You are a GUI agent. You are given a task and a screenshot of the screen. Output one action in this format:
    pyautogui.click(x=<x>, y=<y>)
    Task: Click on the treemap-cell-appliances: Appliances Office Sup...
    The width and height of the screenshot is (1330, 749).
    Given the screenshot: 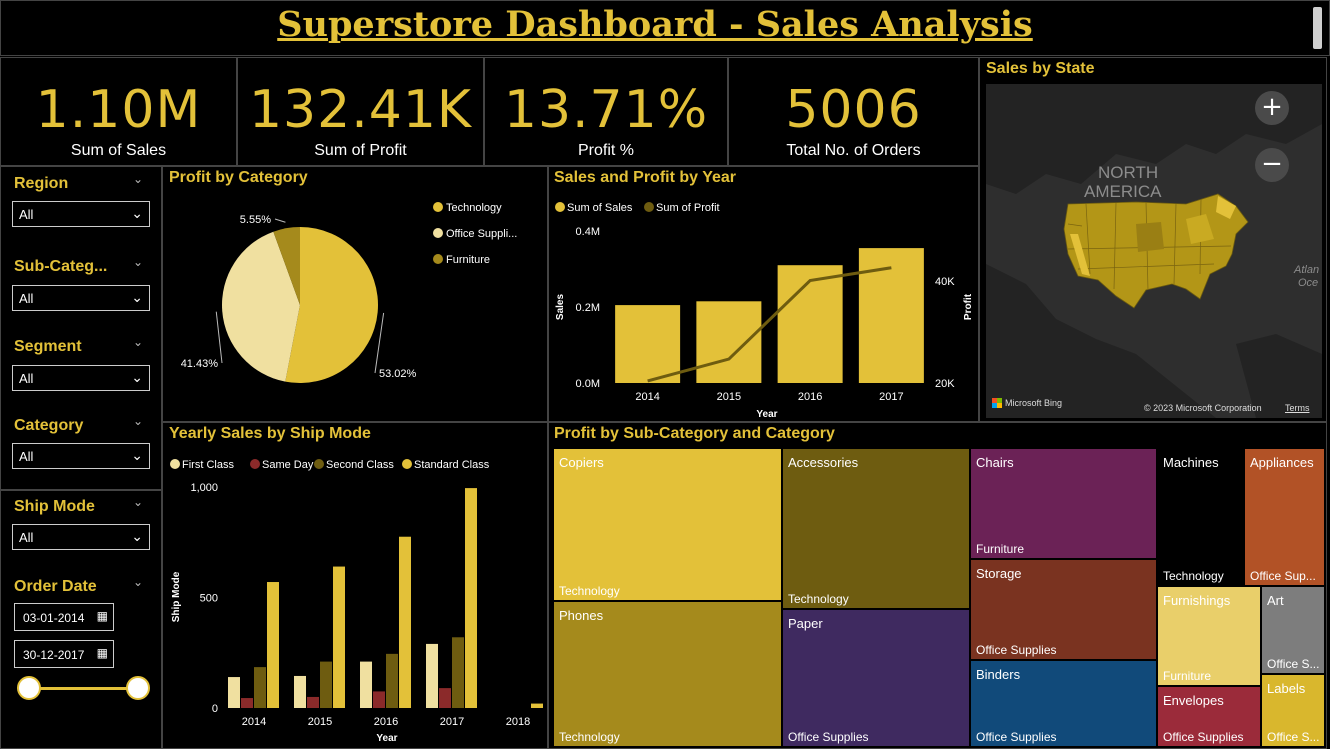 What is the action you would take?
    pyautogui.click(x=1284, y=517)
    